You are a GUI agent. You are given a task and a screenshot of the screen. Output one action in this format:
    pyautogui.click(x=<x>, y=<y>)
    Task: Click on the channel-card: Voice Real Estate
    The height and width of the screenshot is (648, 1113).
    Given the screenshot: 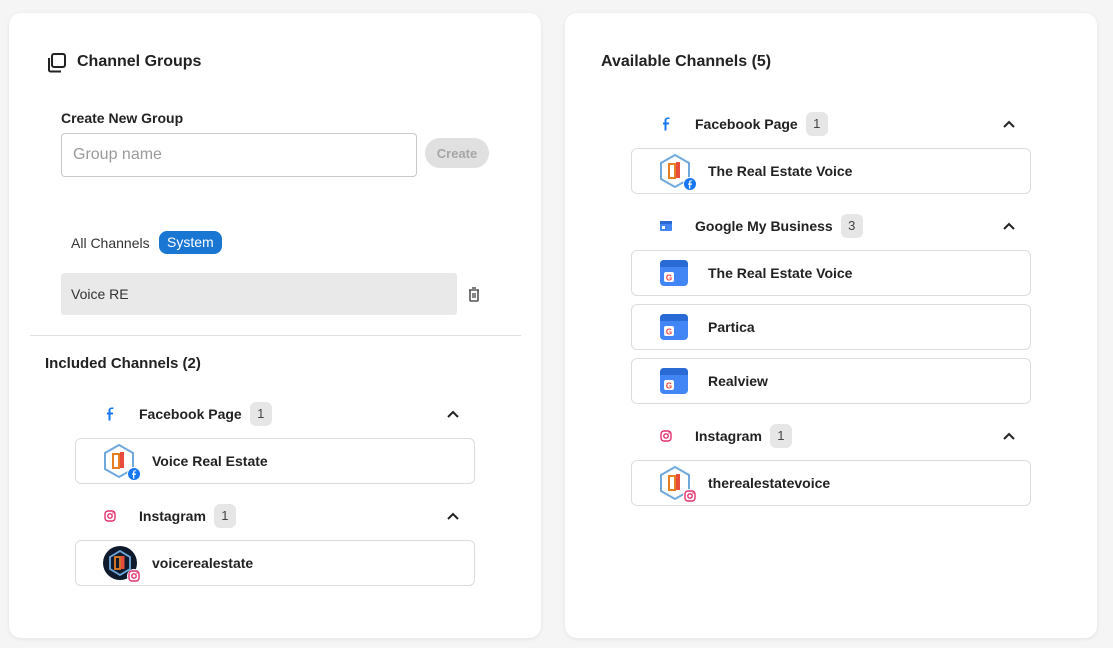 What is the action you would take?
    pyautogui.click(x=275, y=461)
    